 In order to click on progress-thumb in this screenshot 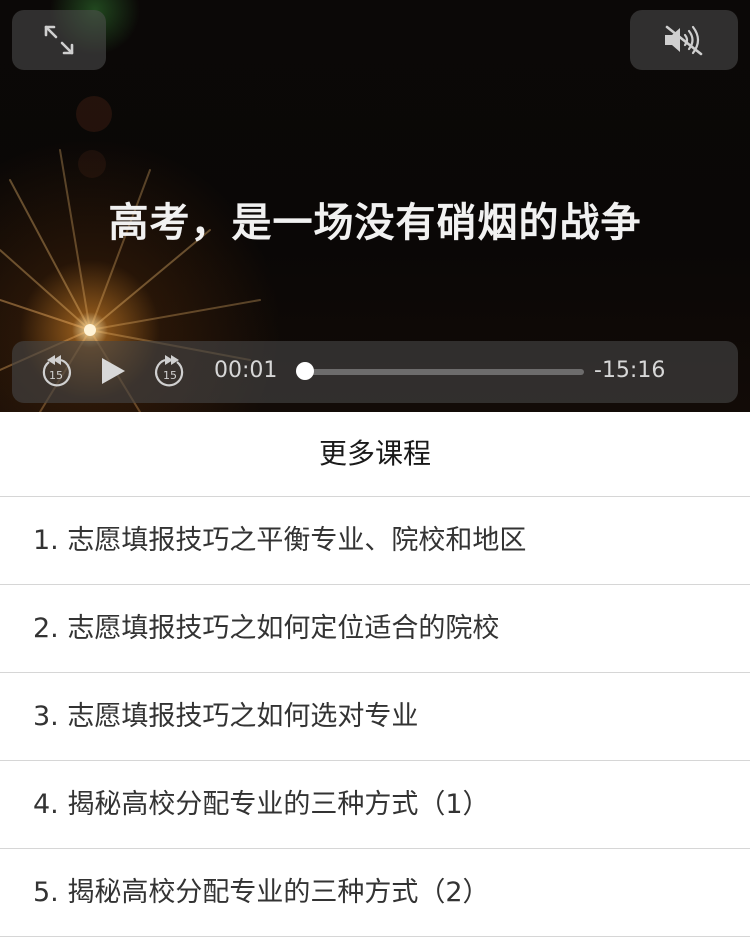, I will do `click(304, 371)`.